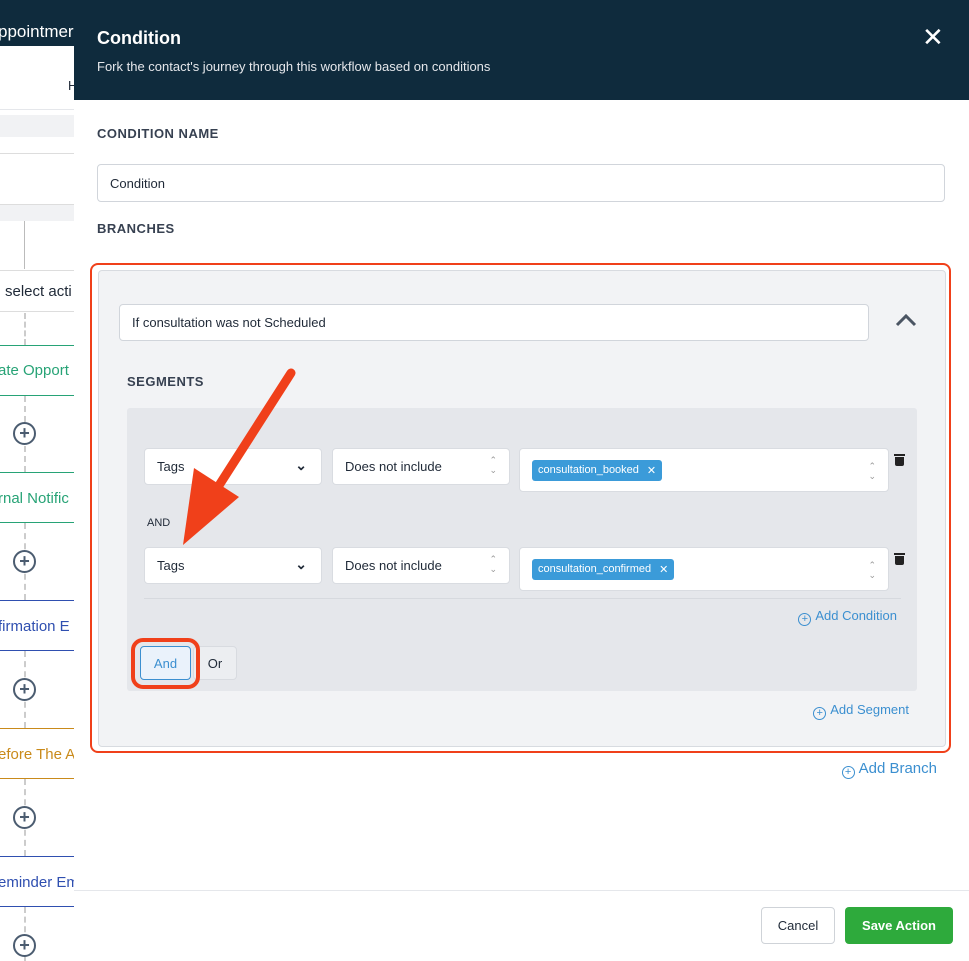  I want to click on close-icon: ✕, so click(933, 37).